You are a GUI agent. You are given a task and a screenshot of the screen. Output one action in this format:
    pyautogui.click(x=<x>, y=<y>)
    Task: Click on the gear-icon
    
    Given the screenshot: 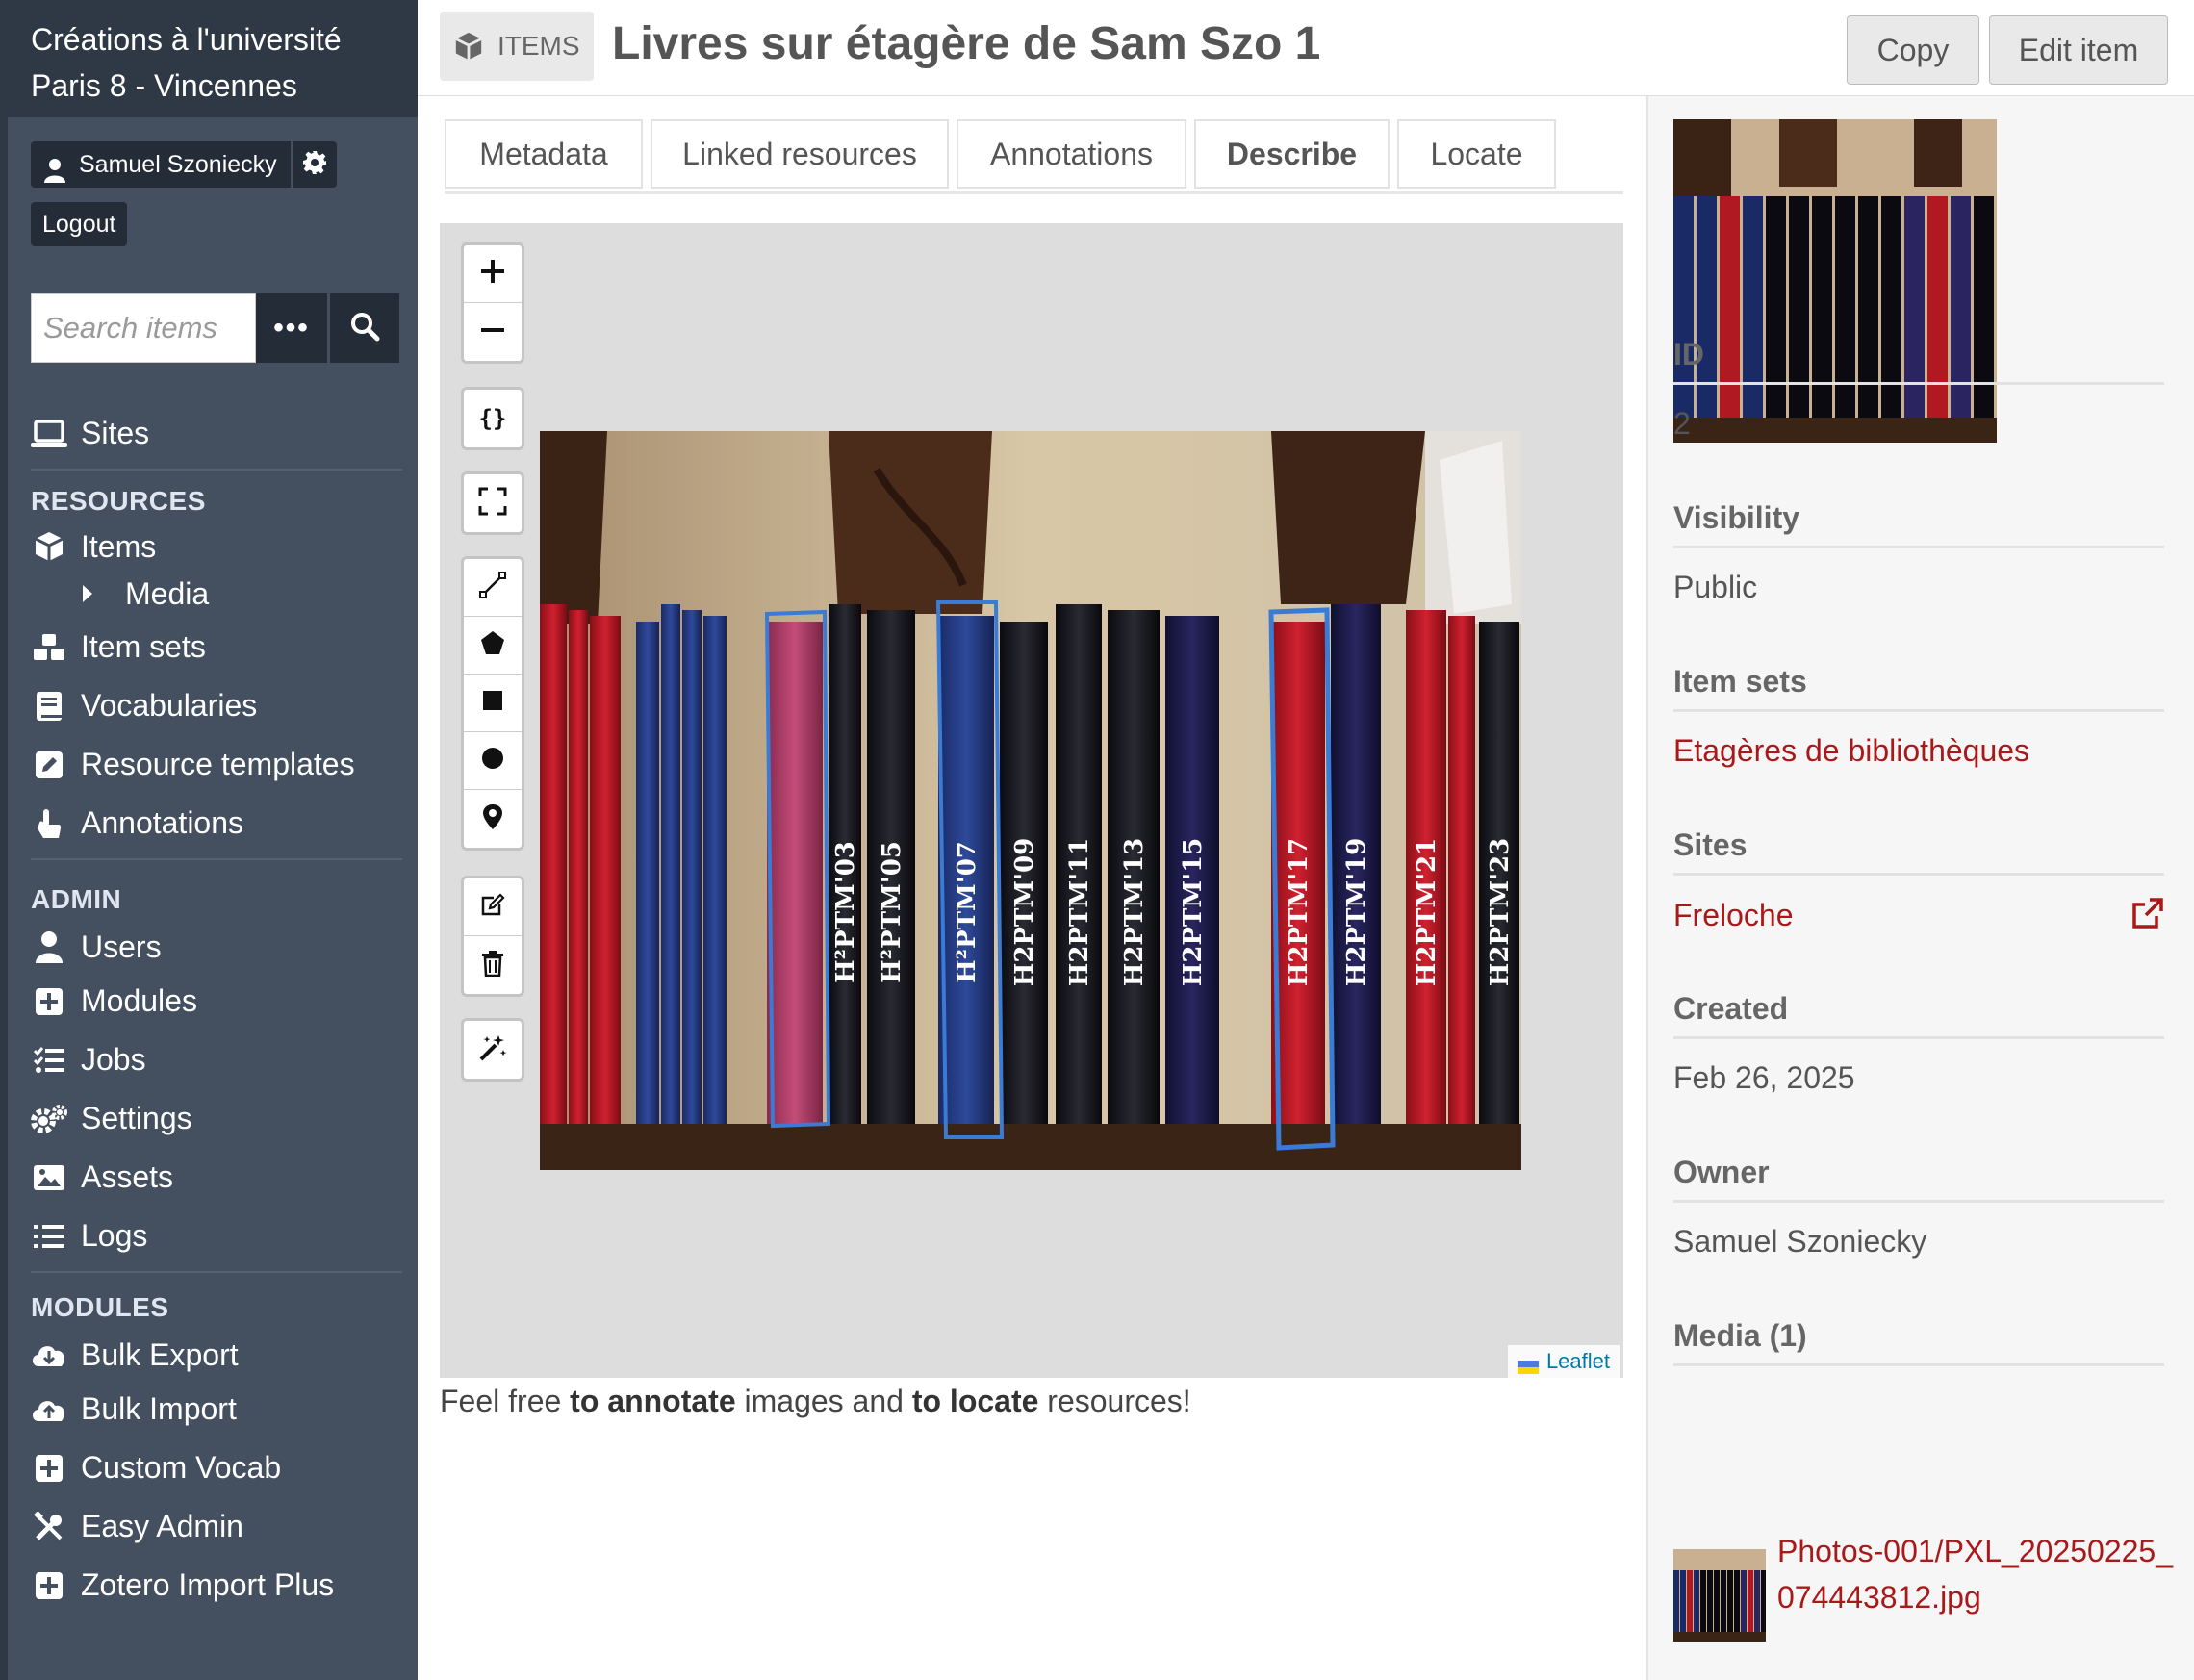 What is the action you would take?
    pyautogui.click(x=314, y=164)
    